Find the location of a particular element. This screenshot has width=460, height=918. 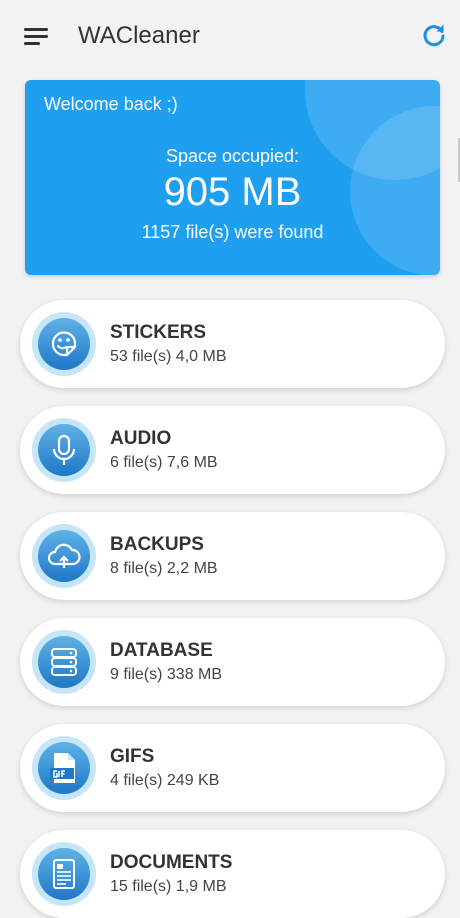

app-bar: WACleaner is located at coordinates (230, 36).